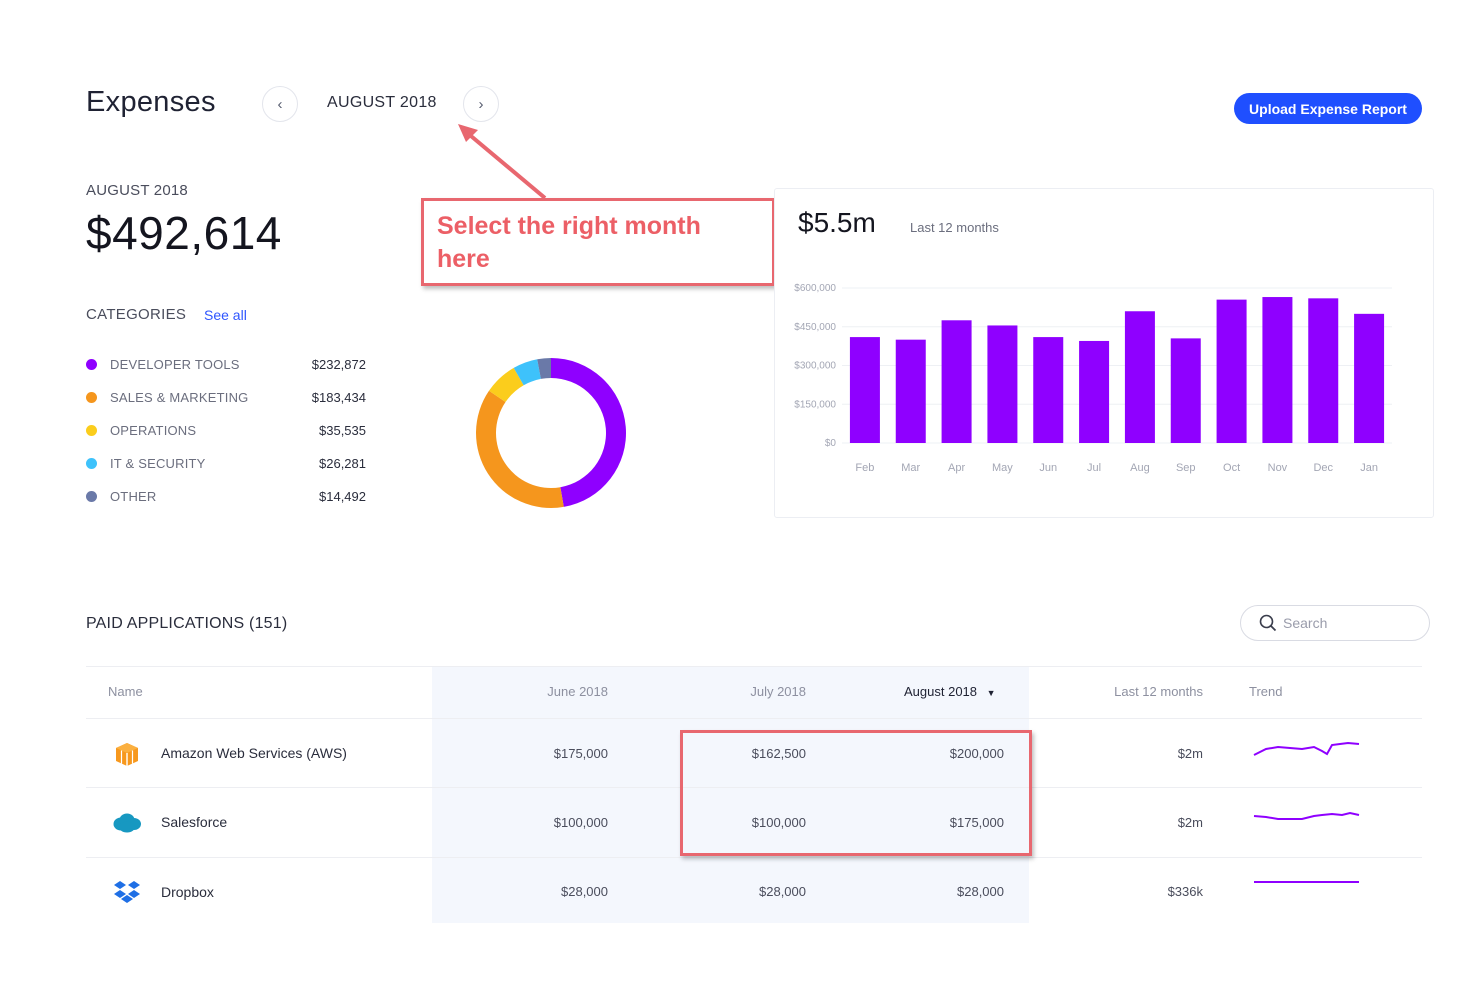 Image resolution: width=1480 pixels, height=987 pixels. Describe the element at coordinates (1278, 468) in the screenshot. I see `x-tick-label: Nov` at that location.